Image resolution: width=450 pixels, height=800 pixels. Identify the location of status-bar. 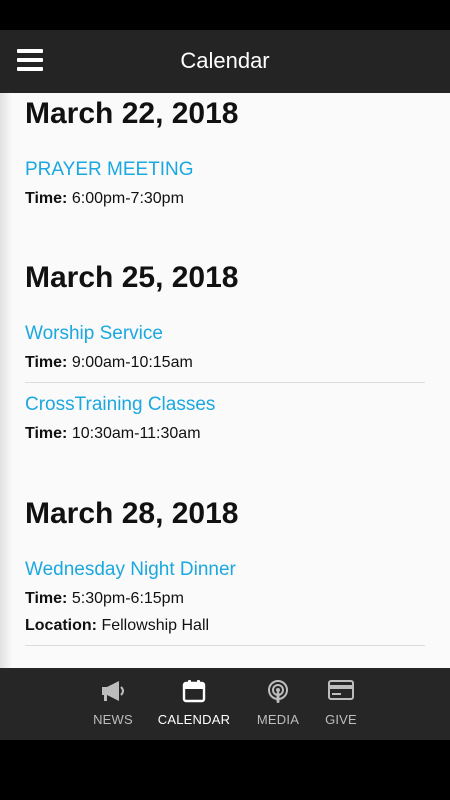
(225, 15).